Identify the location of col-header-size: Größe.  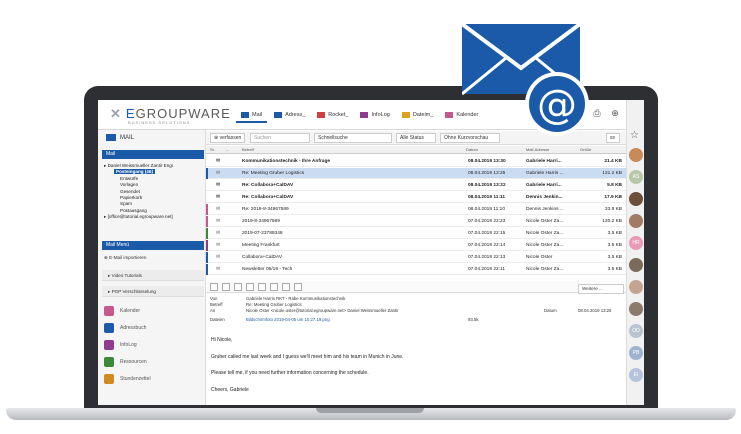
(585, 149).